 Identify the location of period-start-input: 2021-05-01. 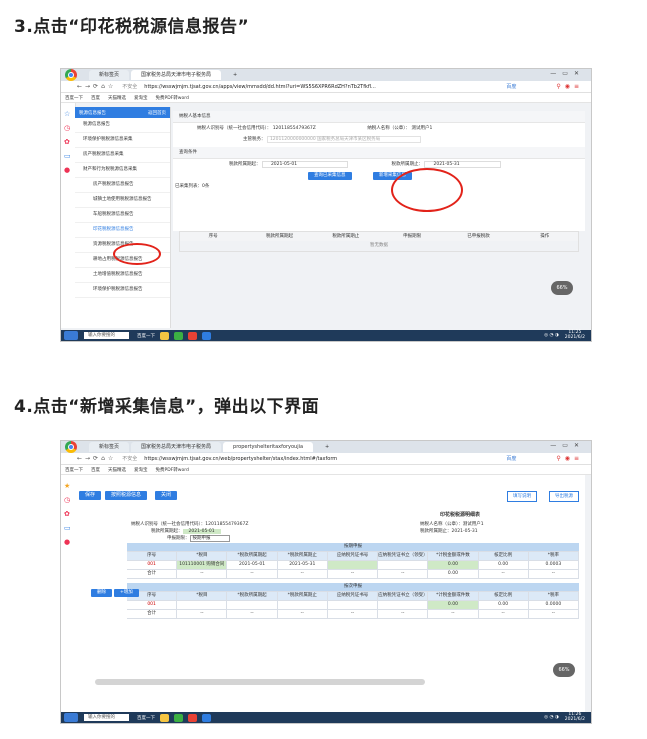
(305, 164).